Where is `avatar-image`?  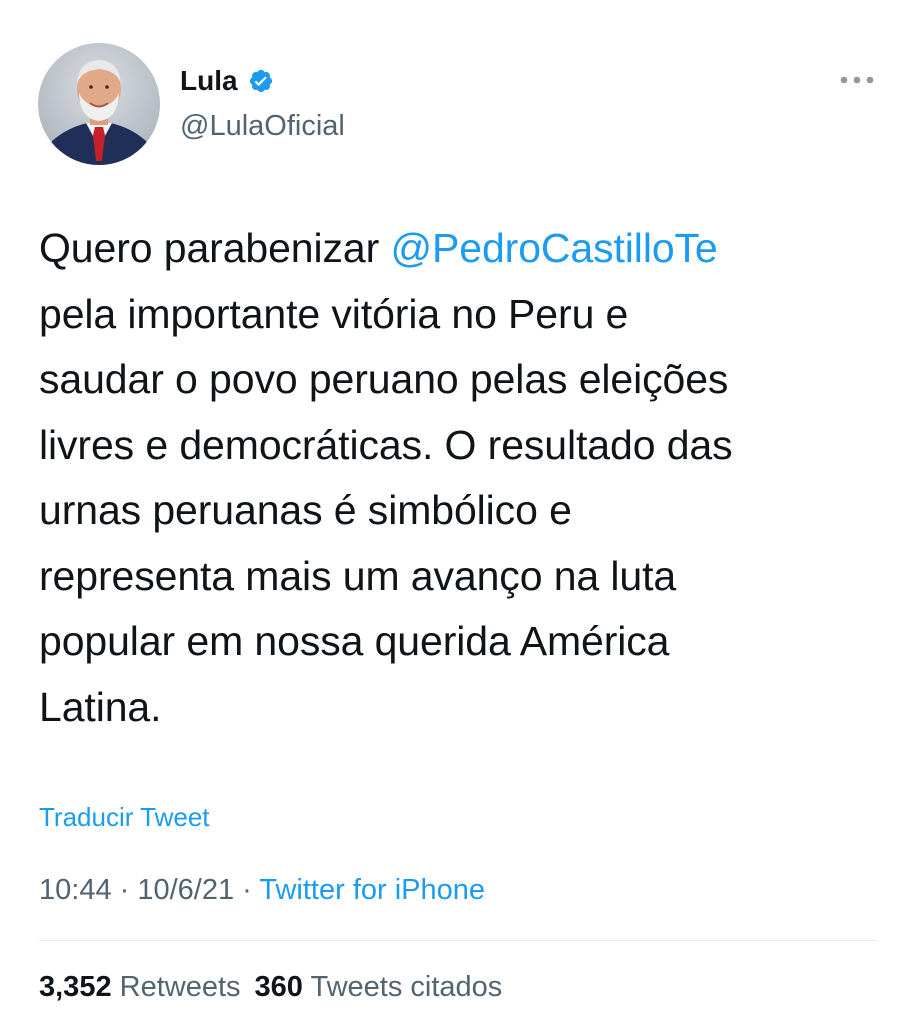
avatar-image is located at coordinates (99, 104).